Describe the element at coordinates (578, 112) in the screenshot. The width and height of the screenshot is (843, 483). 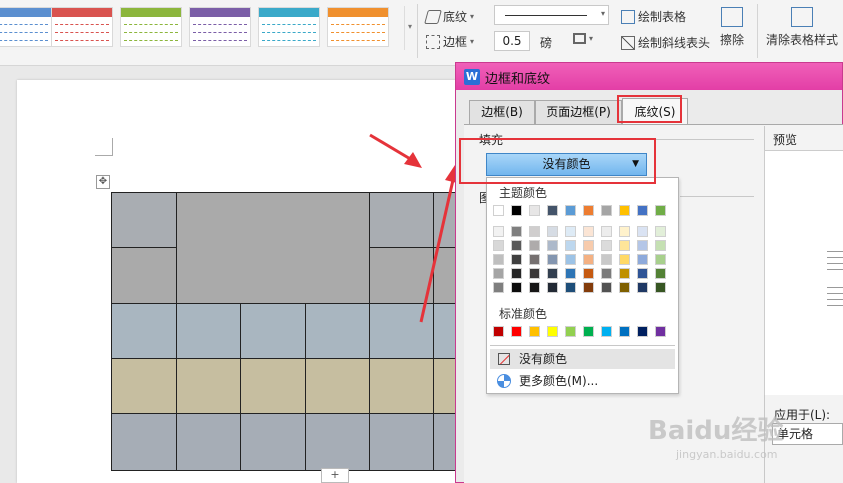
I see `tab-page-border: 页面边框(P)` at that location.